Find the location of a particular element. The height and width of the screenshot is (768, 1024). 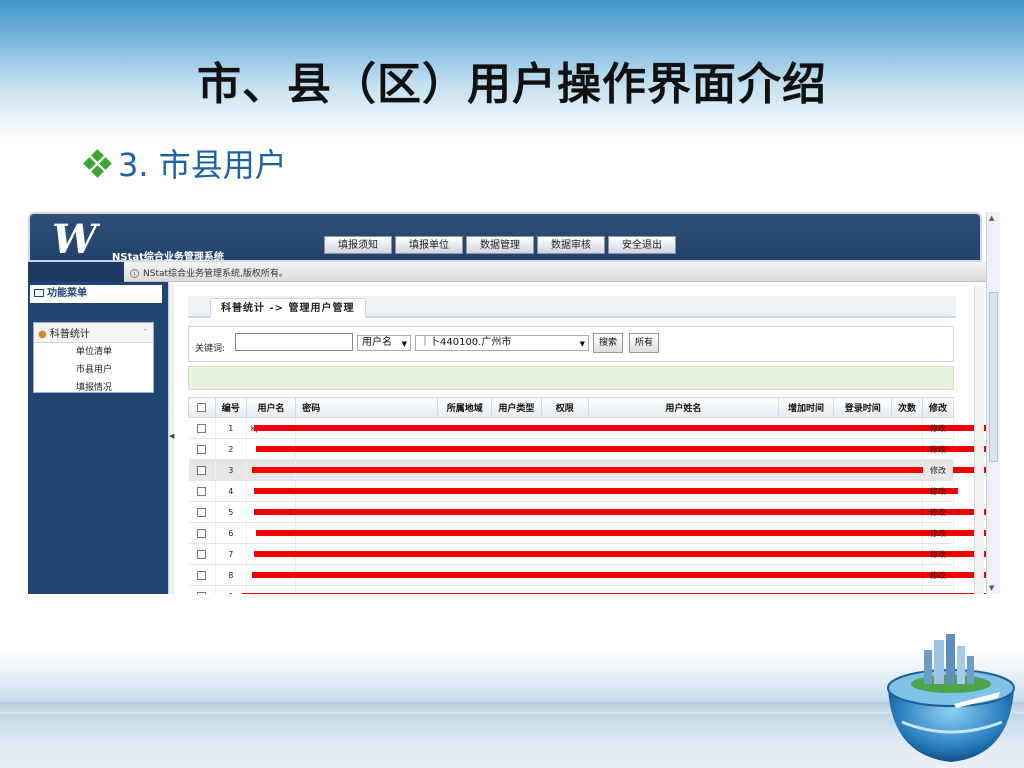

row-number: 4 is located at coordinates (231, 491).